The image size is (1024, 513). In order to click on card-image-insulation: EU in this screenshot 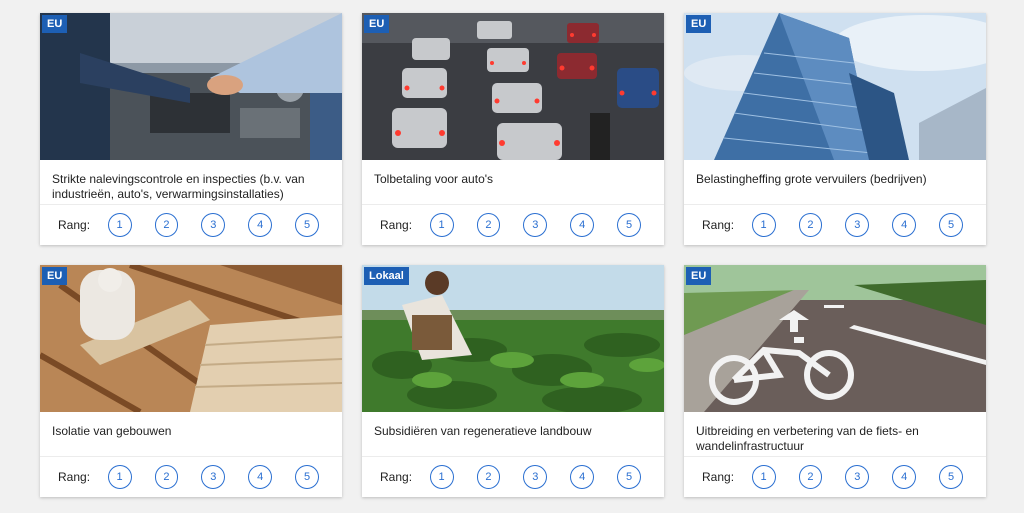, I will do `click(191, 338)`.